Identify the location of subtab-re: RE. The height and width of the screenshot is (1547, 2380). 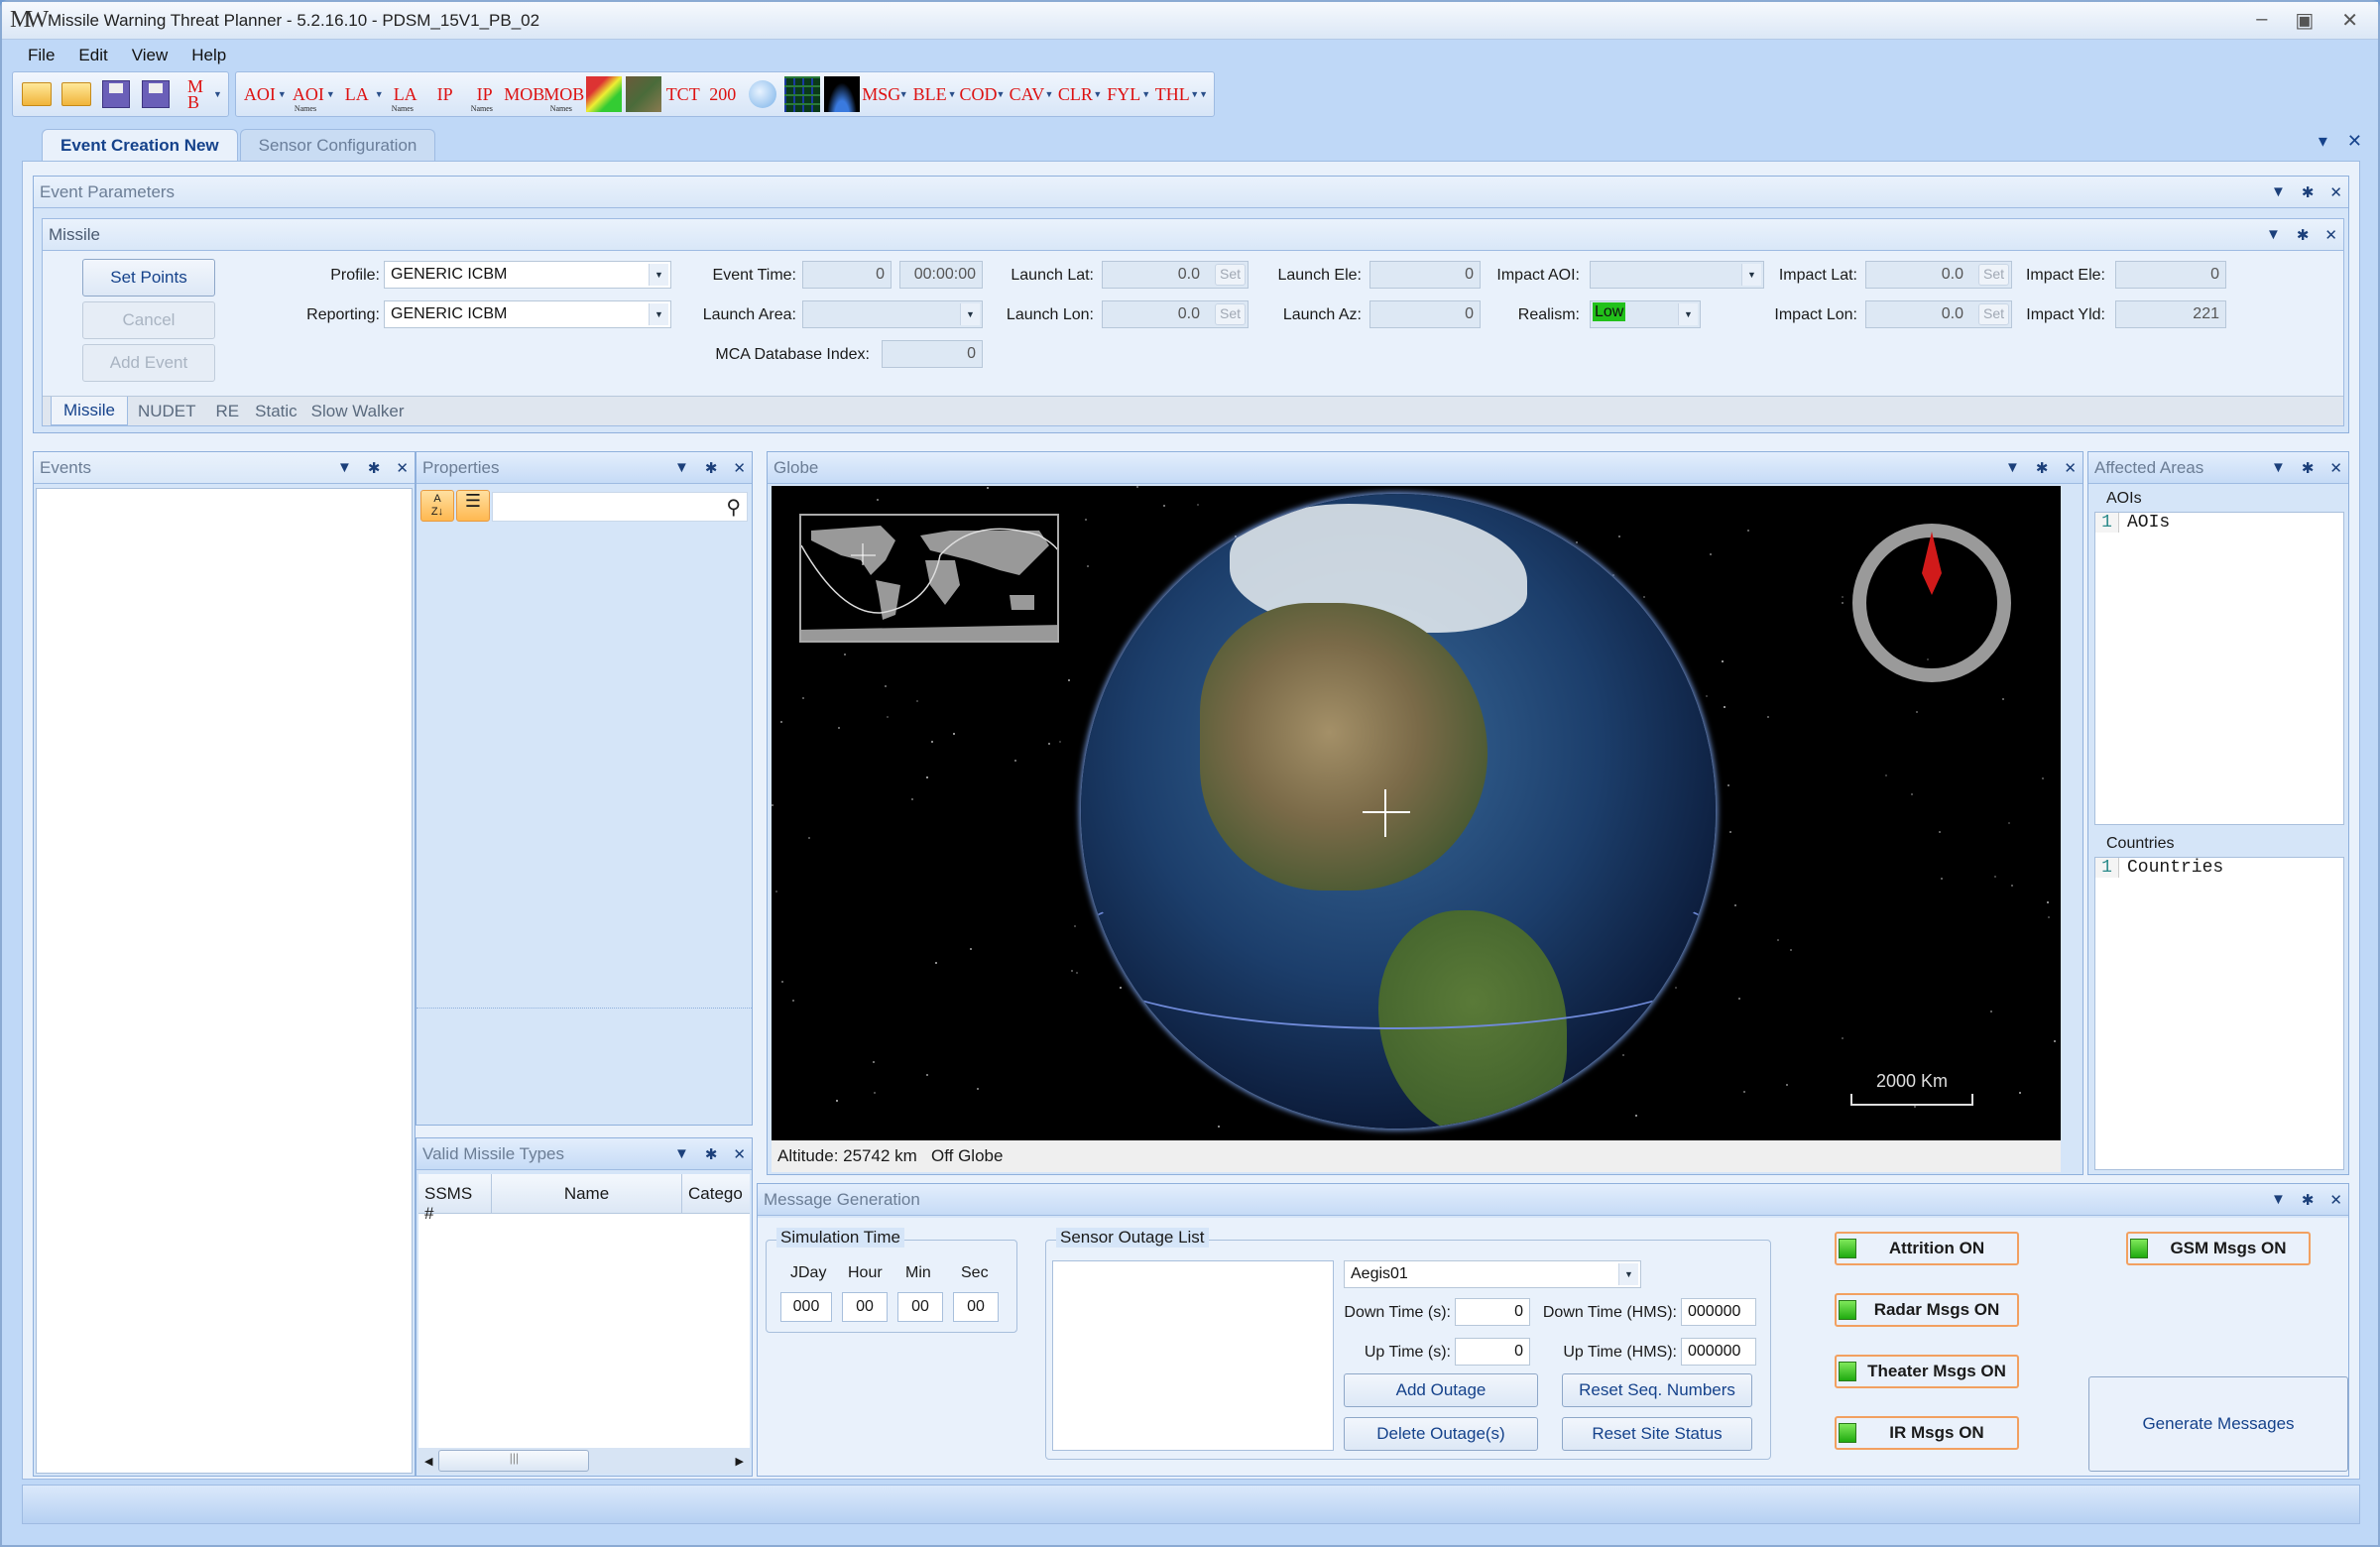
(228, 411).